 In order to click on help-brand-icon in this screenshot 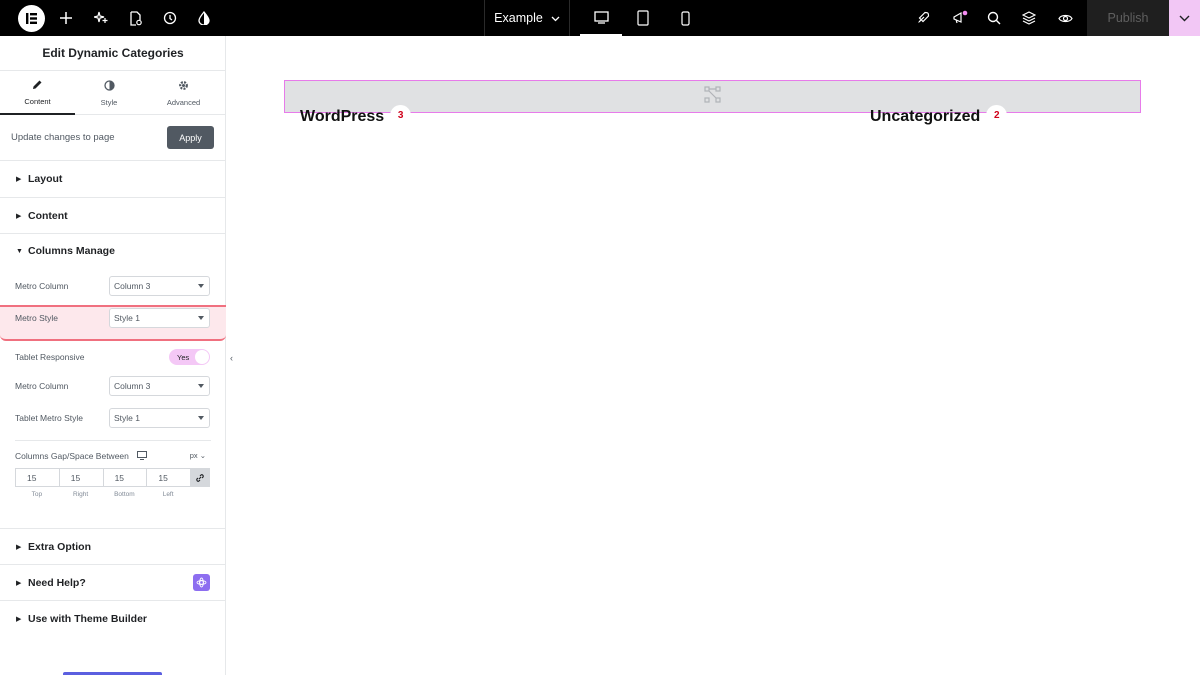, I will do `click(201, 582)`.